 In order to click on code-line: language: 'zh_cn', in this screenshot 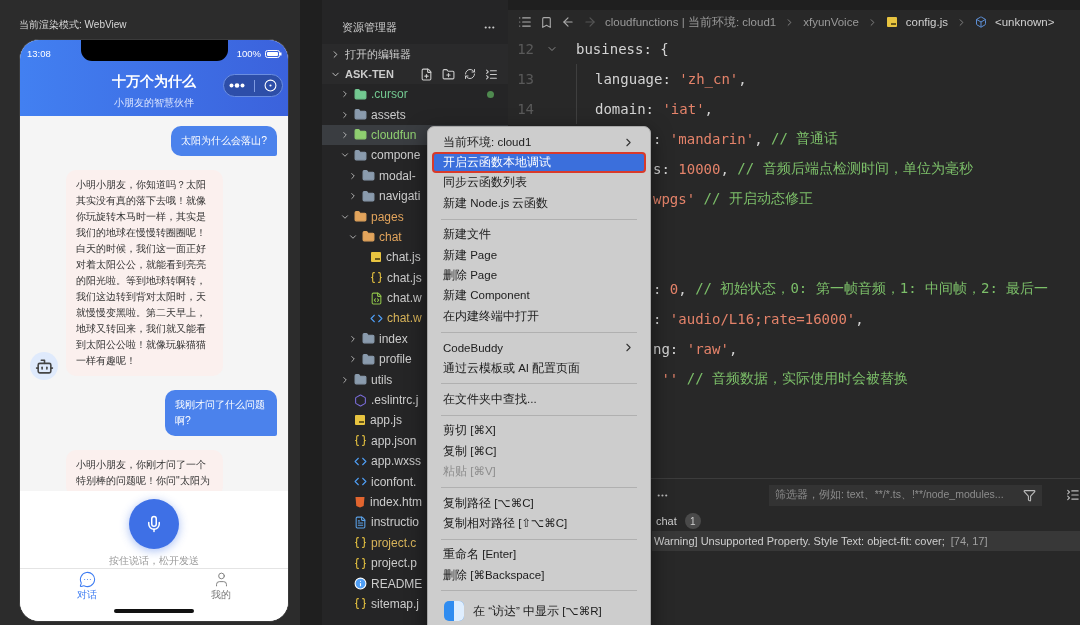, I will do `click(661, 79)`.